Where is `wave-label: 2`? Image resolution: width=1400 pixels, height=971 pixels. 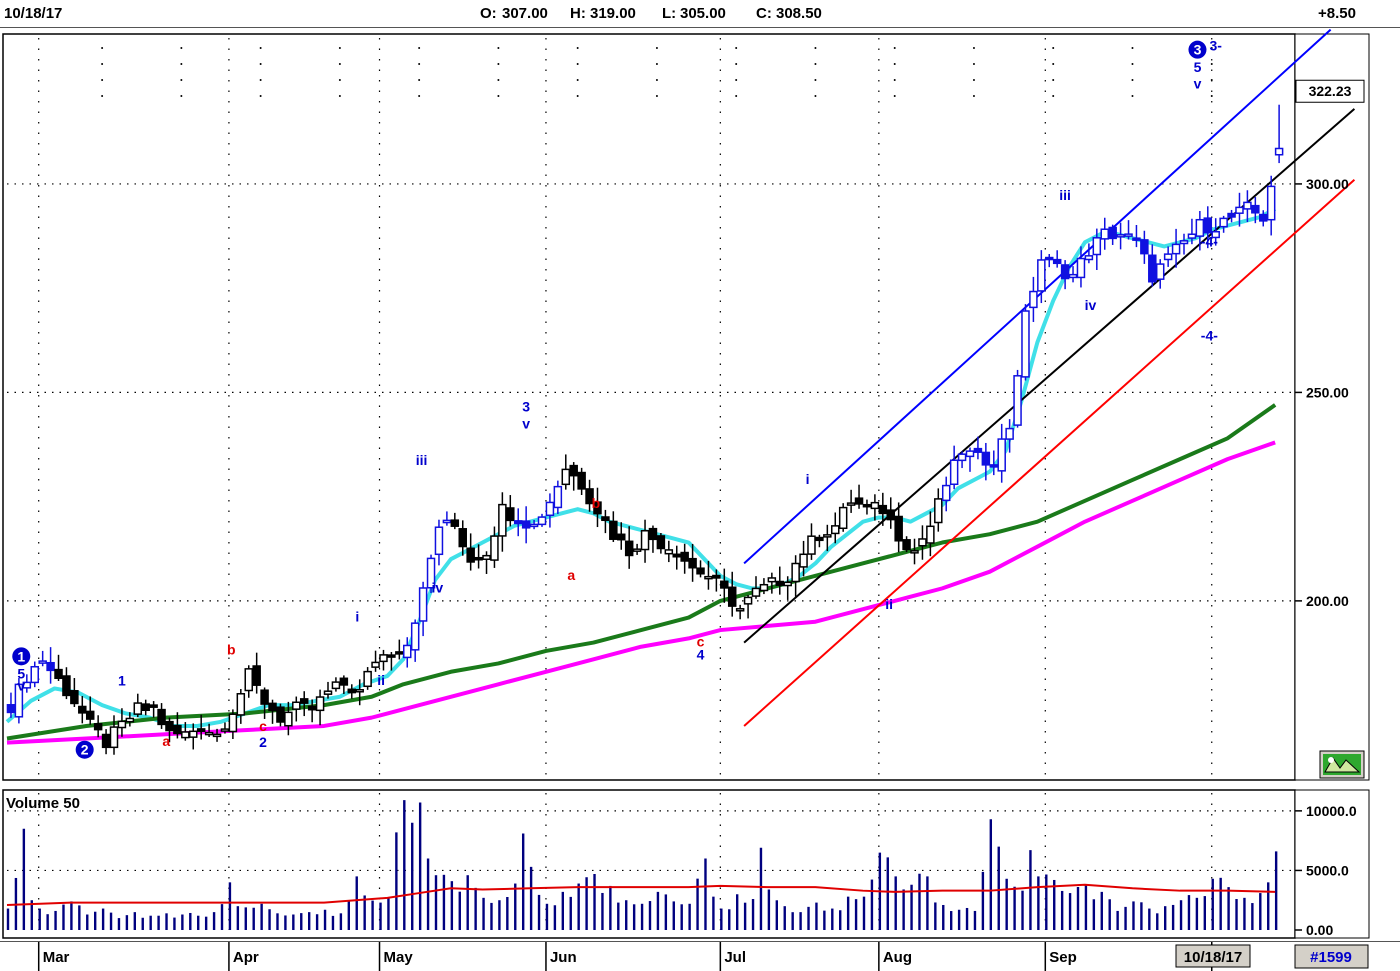 wave-label: 2 is located at coordinates (263, 742).